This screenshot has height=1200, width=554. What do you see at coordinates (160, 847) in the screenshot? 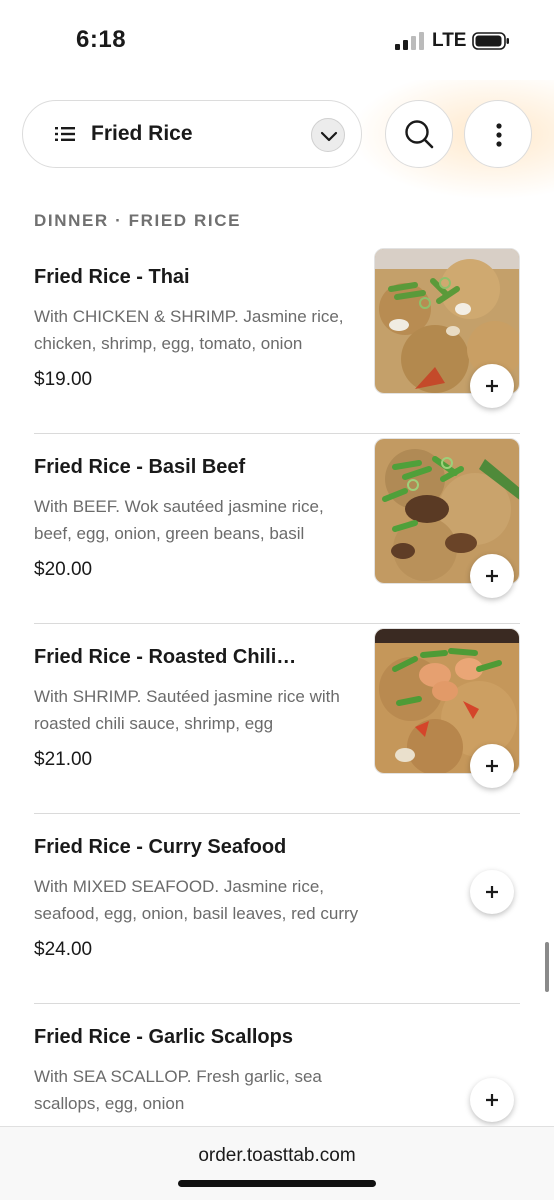
I see `item-name: Fried Rice - Curry Seafood` at bounding box center [160, 847].